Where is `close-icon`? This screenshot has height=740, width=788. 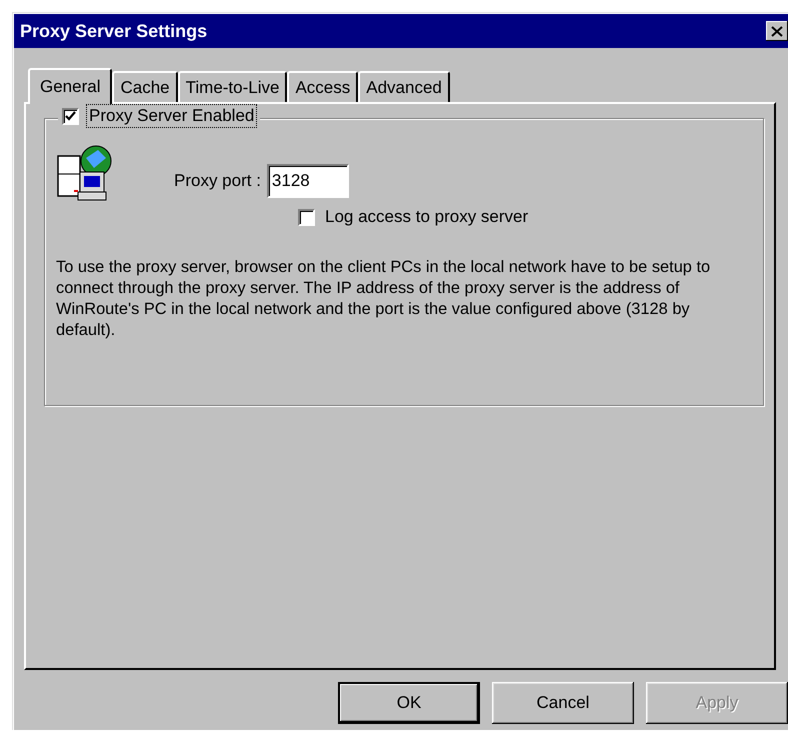
close-icon is located at coordinates (777, 31).